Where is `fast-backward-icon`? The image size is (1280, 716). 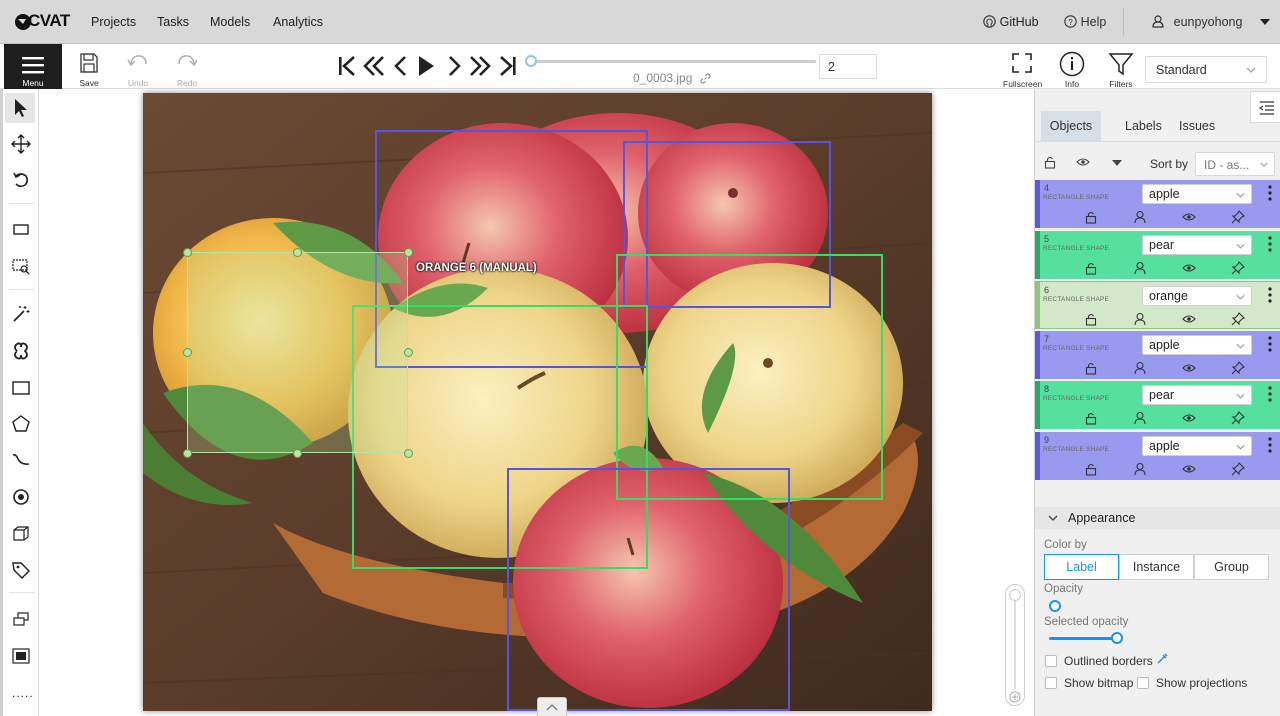
fast-backward-icon is located at coordinates (374, 66).